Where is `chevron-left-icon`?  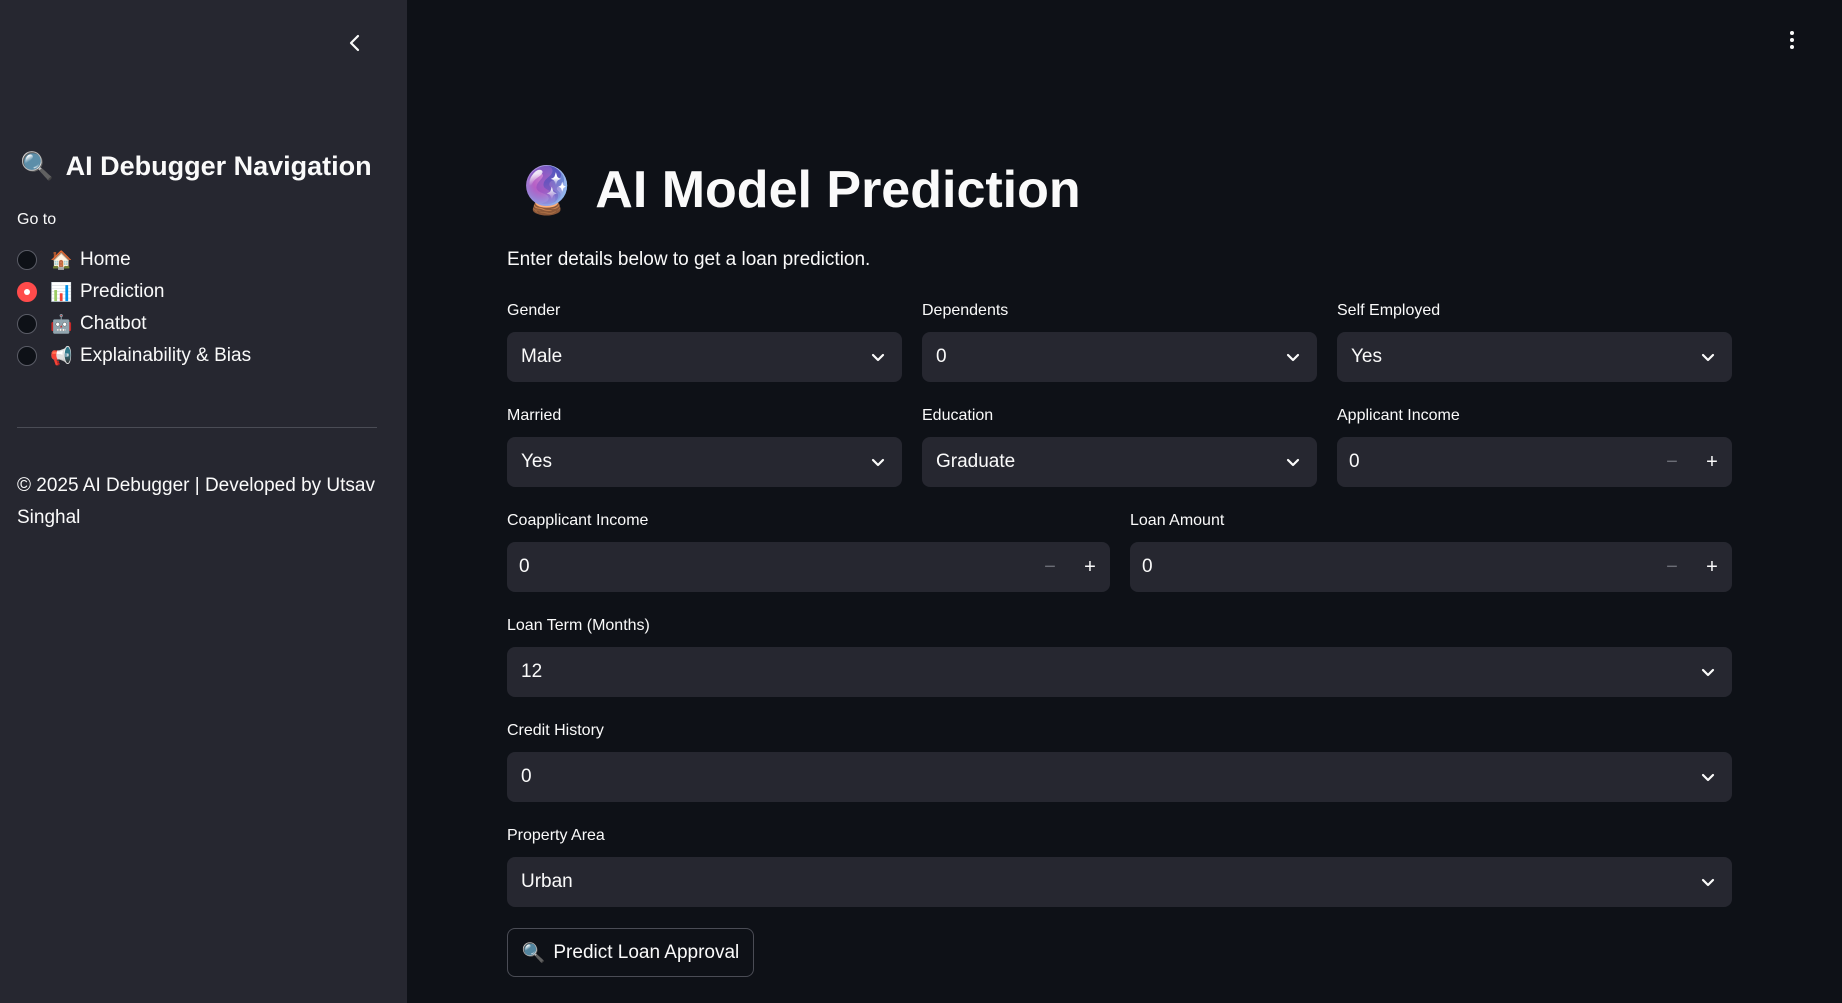 chevron-left-icon is located at coordinates (354, 43).